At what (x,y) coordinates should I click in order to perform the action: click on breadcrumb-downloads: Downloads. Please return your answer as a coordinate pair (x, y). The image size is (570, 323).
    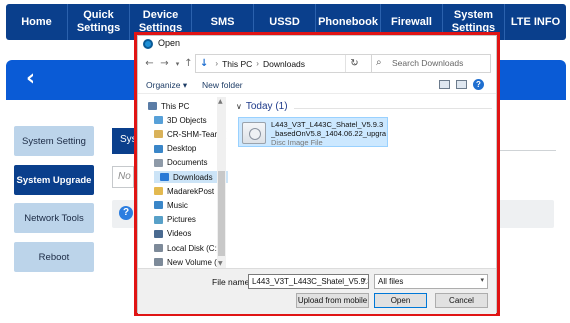
    Looking at the image, I should click on (284, 64).